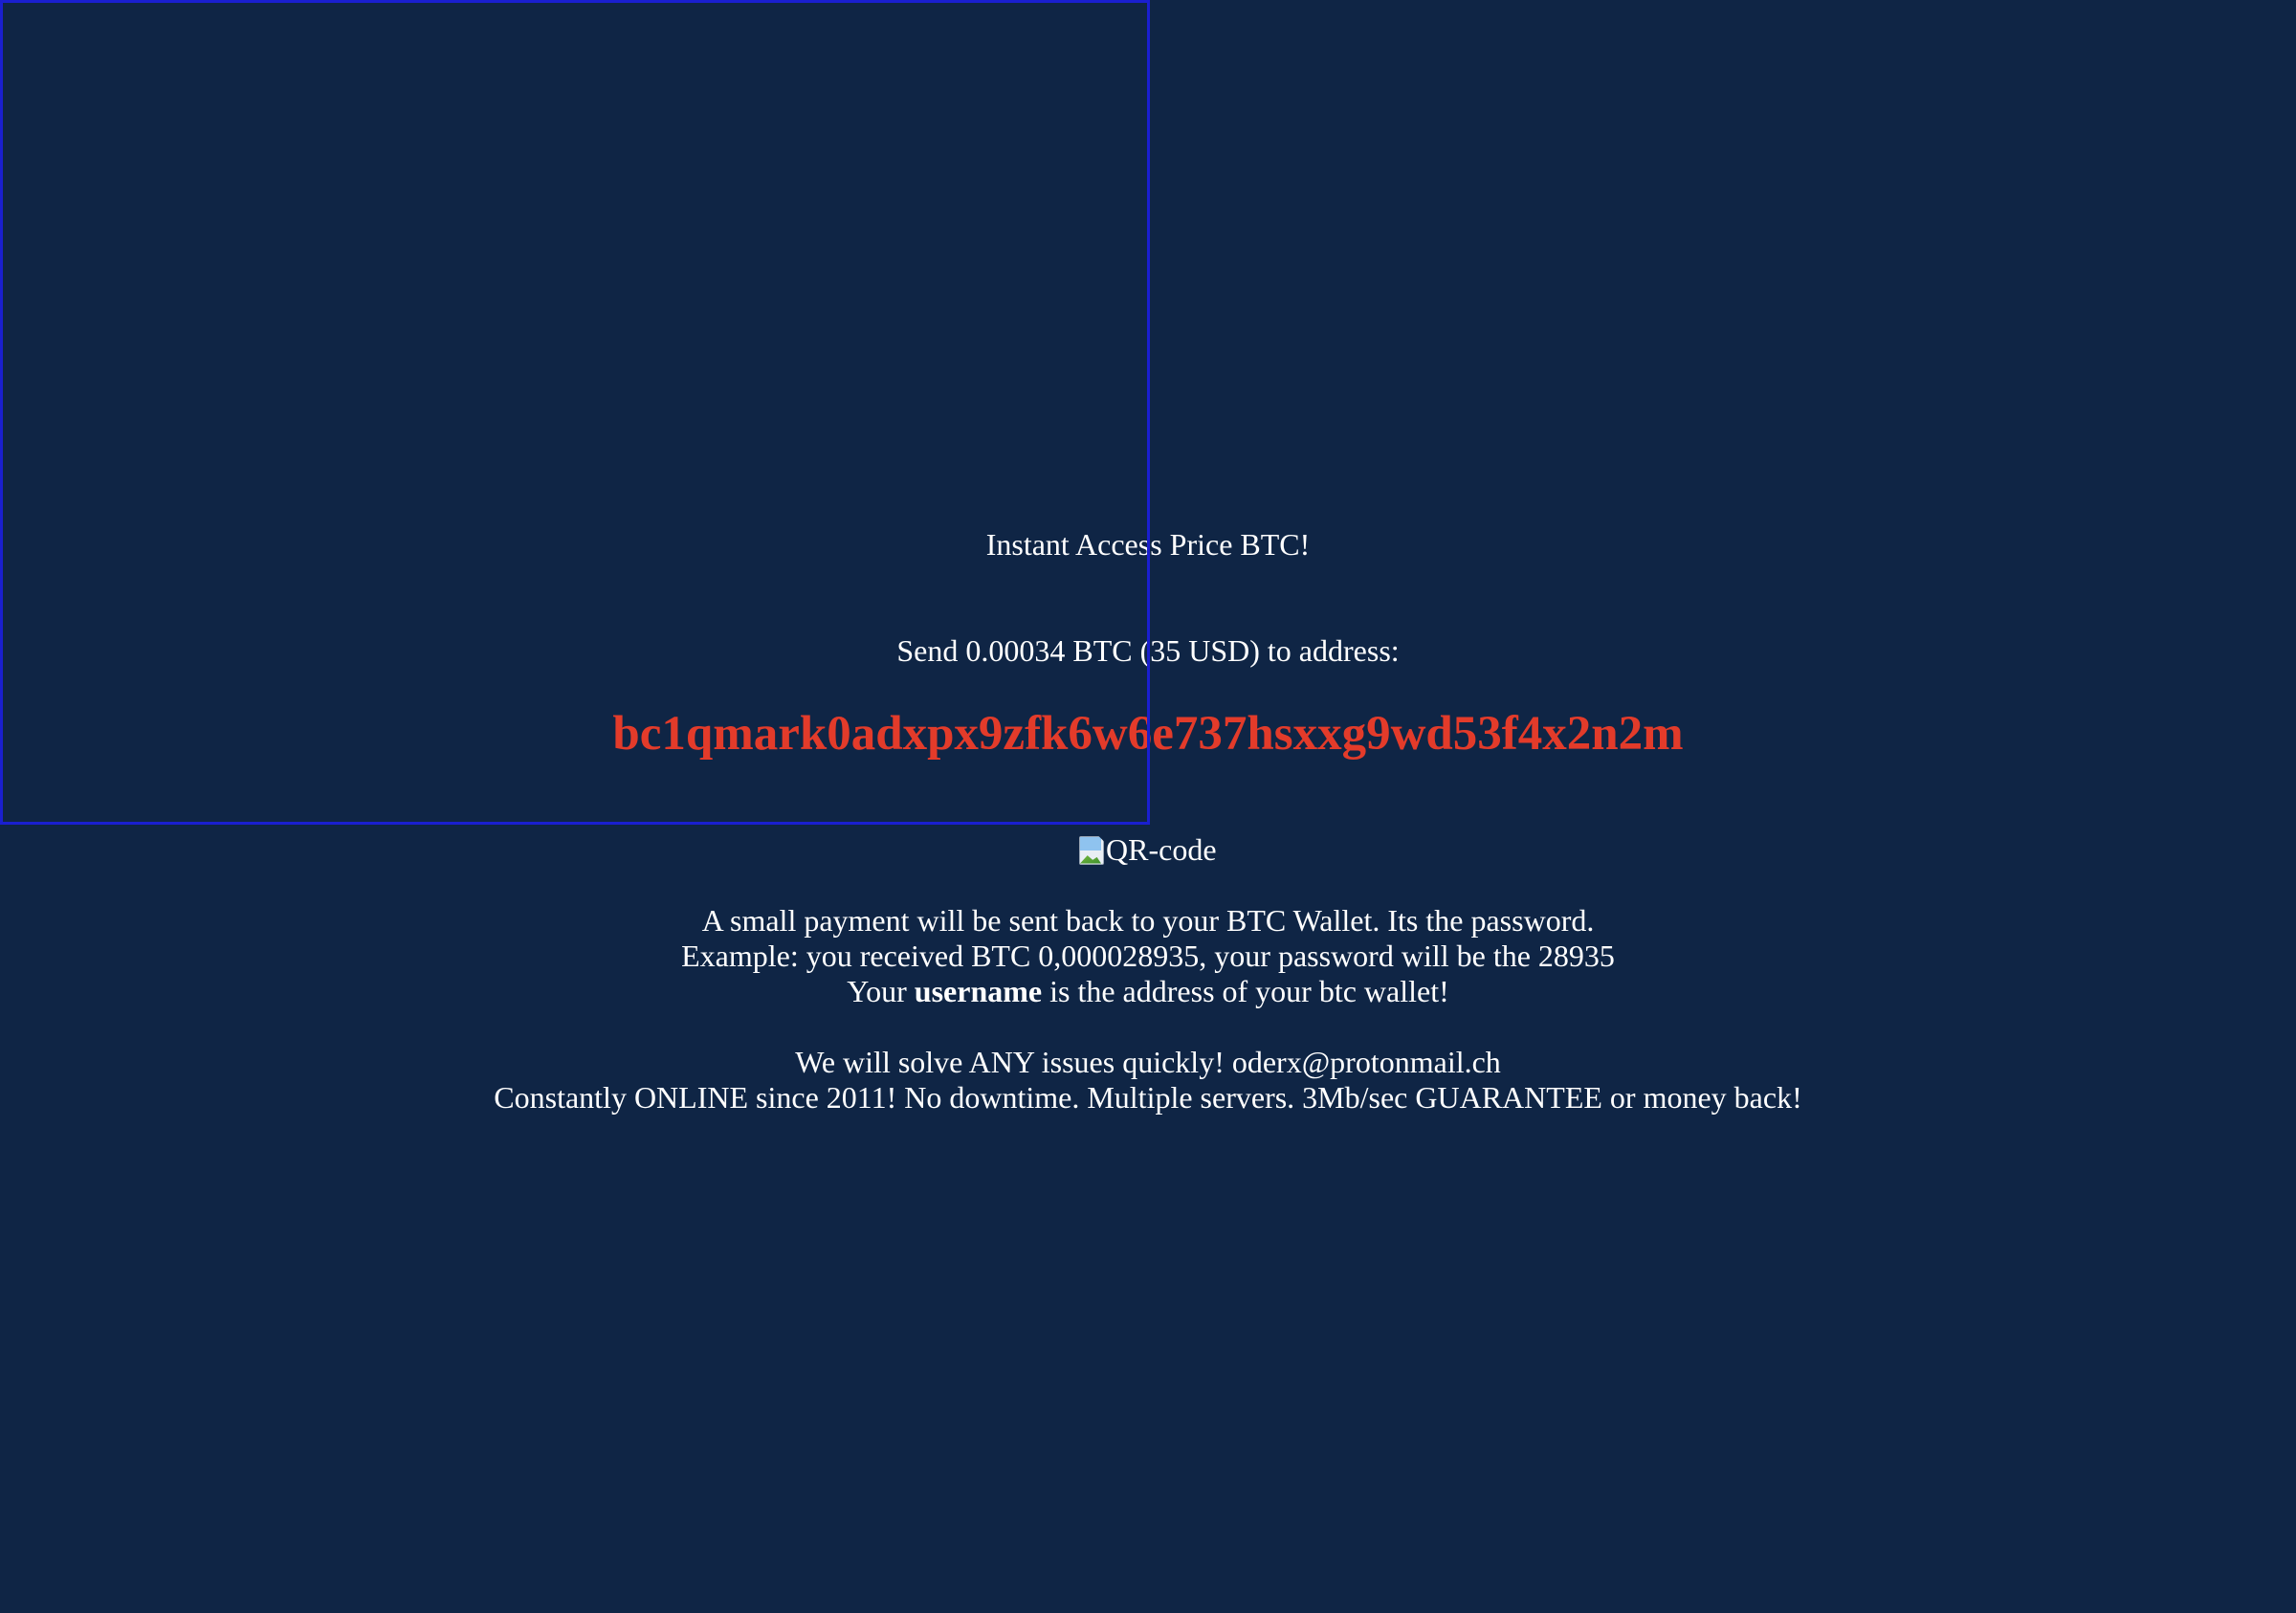 The height and width of the screenshot is (1613, 2296). I want to click on username-label: username, so click(978, 991).